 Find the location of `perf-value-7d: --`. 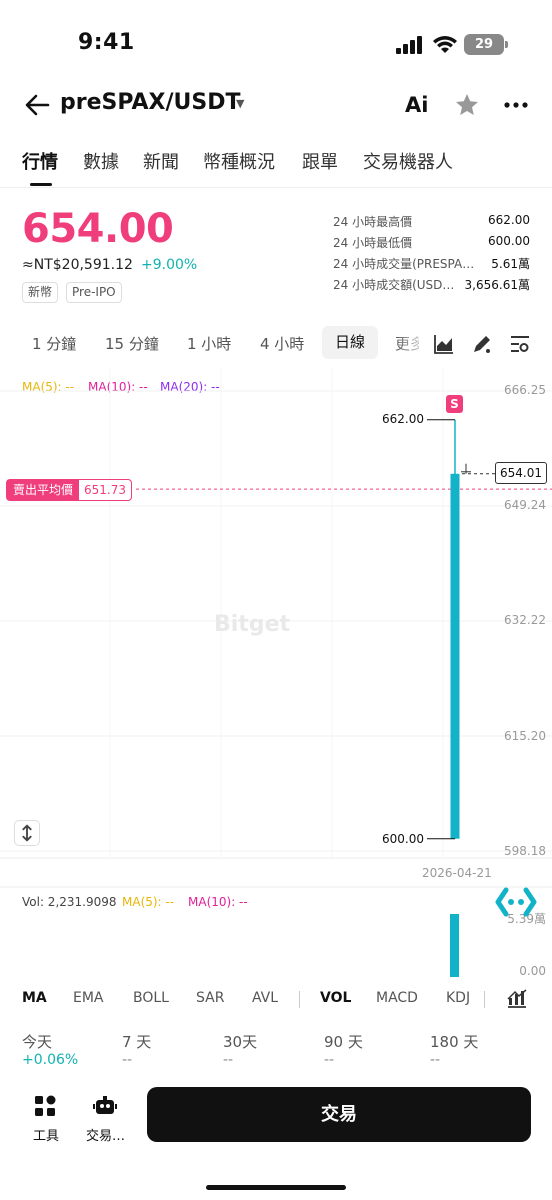

perf-value-7d: -- is located at coordinates (127, 1060).